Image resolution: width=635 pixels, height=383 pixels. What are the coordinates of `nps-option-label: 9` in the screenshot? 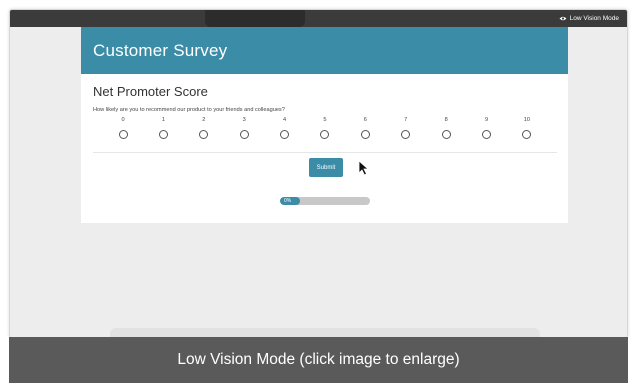 It's located at (486, 120).